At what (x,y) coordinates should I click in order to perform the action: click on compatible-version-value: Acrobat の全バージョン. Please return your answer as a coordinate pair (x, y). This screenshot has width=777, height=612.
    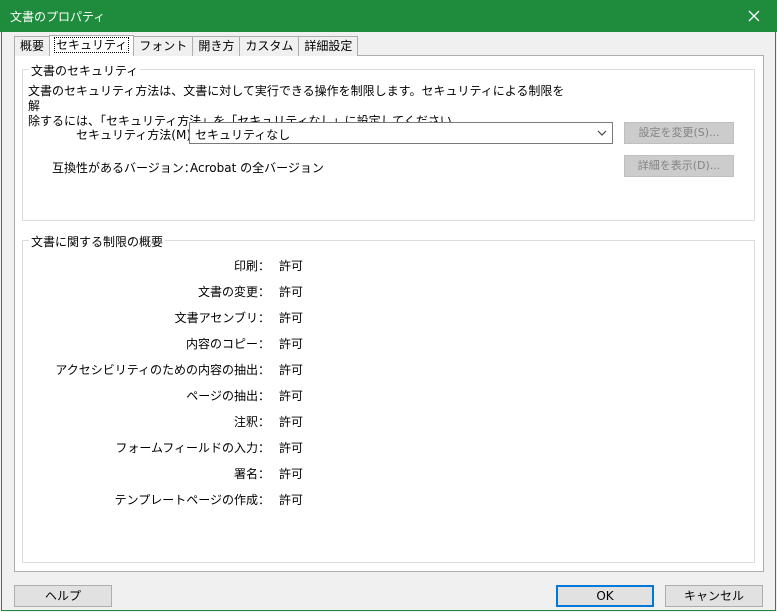
    Looking at the image, I should click on (257, 168).